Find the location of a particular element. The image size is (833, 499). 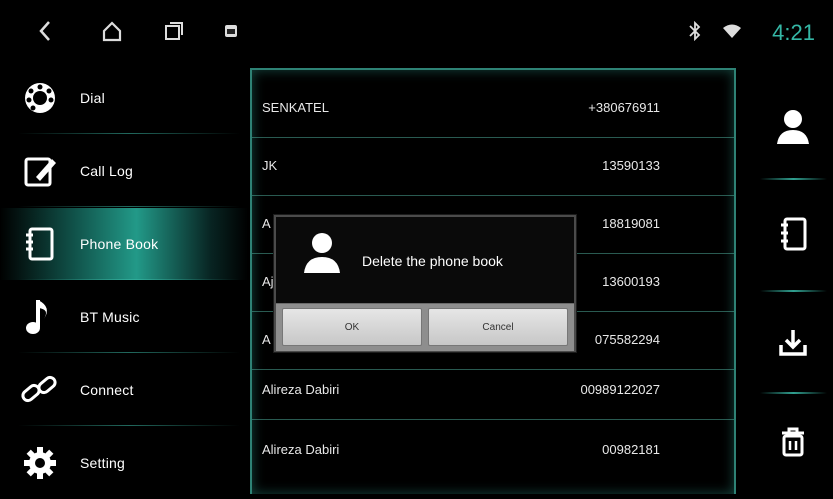

list-item: JK 13590133 is located at coordinates (493, 167).